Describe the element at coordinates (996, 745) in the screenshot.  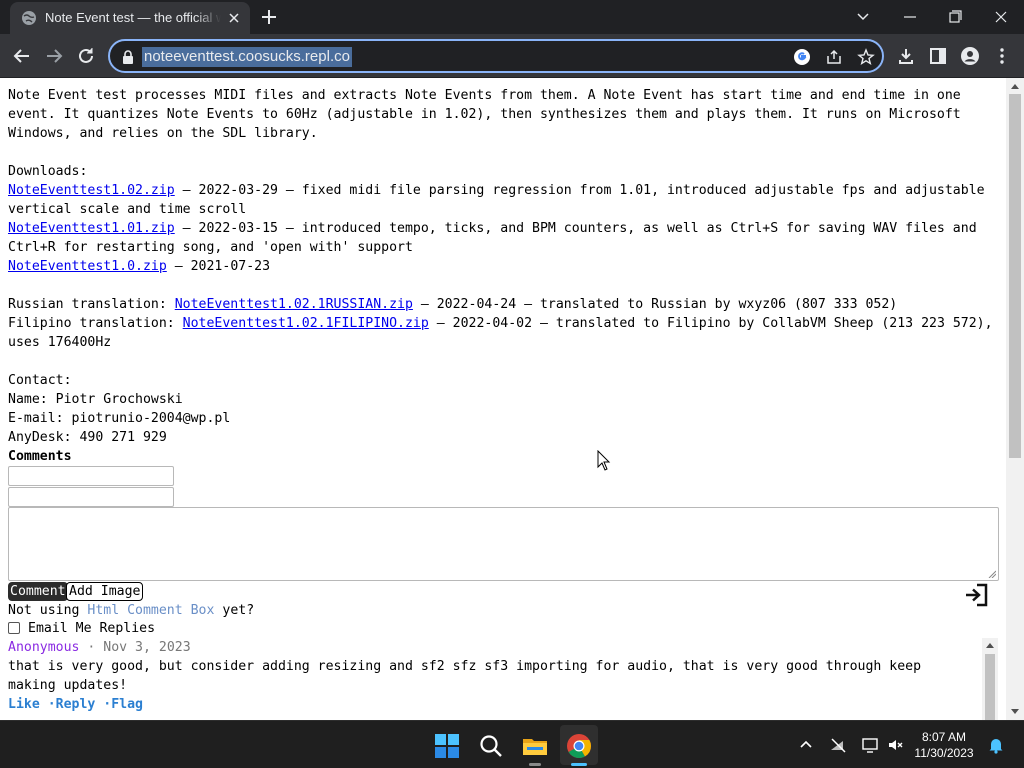
I see `notification-bell-icon` at that location.